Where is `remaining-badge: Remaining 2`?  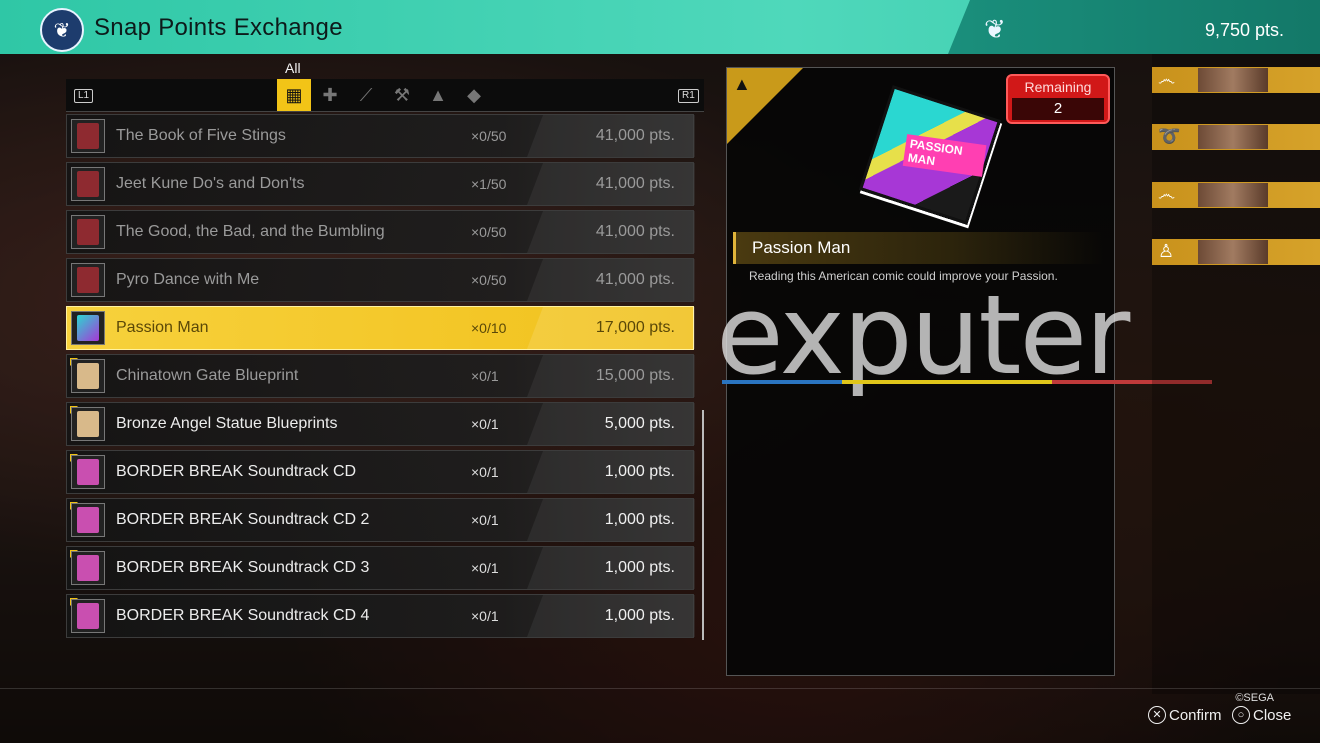 remaining-badge: Remaining 2 is located at coordinates (1058, 99).